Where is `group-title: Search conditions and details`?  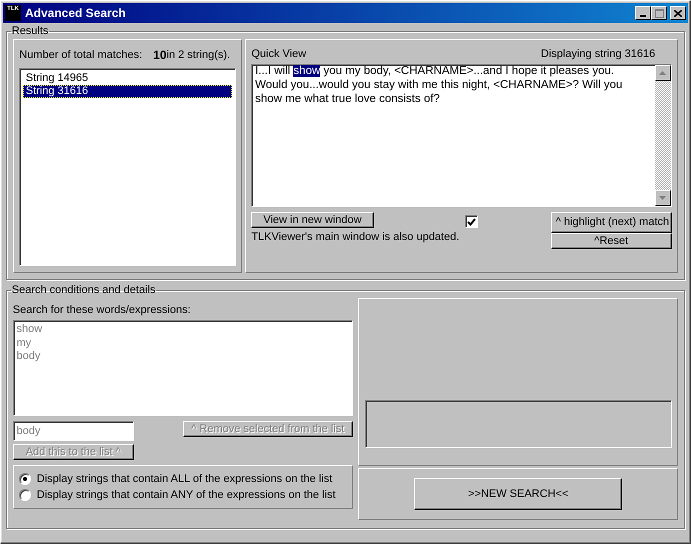 group-title: Search conditions and details is located at coordinates (83, 290).